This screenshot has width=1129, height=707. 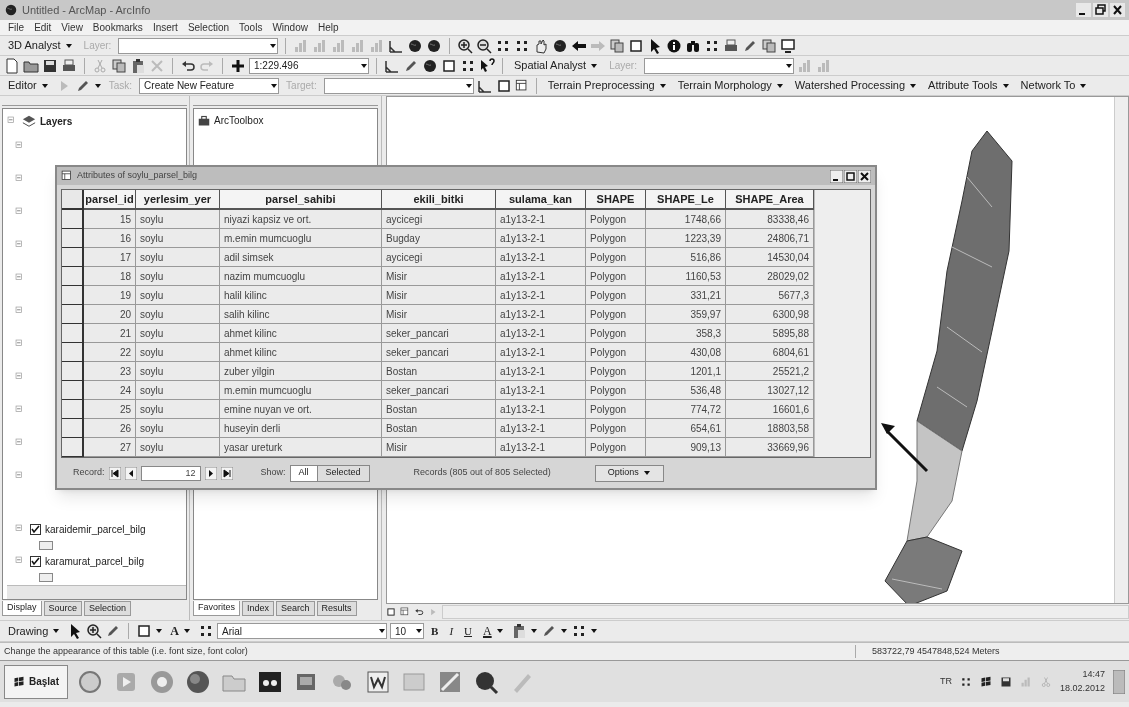 What do you see at coordinates (63, 608) in the screenshot?
I see `tab: Source` at bounding box center [63, 608].